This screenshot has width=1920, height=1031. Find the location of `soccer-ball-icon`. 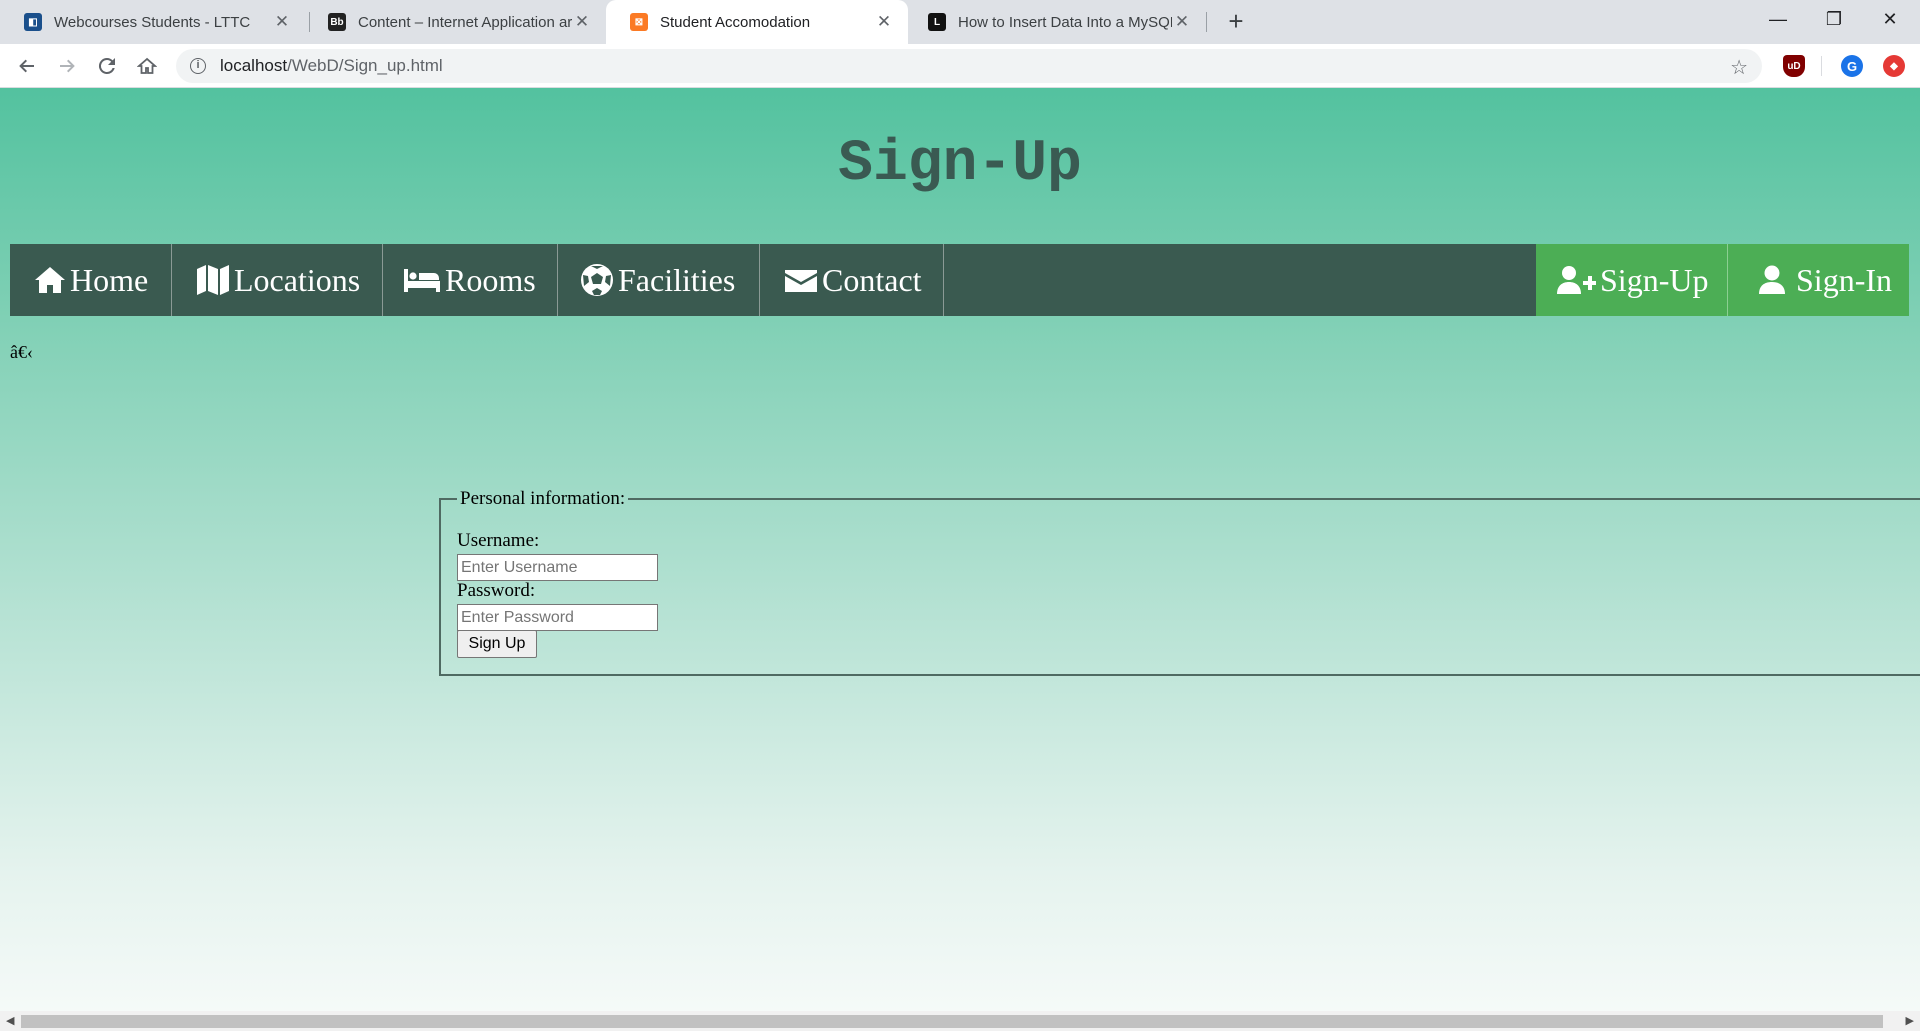

soccer-ball-icon is located at coordinates (597, 280).